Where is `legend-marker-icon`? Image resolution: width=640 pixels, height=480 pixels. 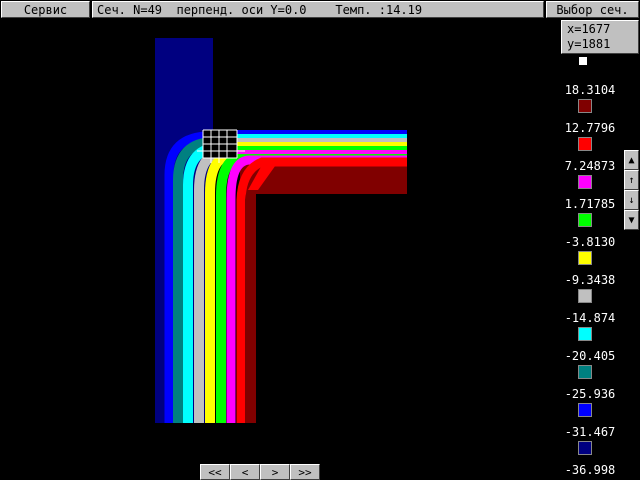
legend-marker-icon is located at coordinates (583, 61).